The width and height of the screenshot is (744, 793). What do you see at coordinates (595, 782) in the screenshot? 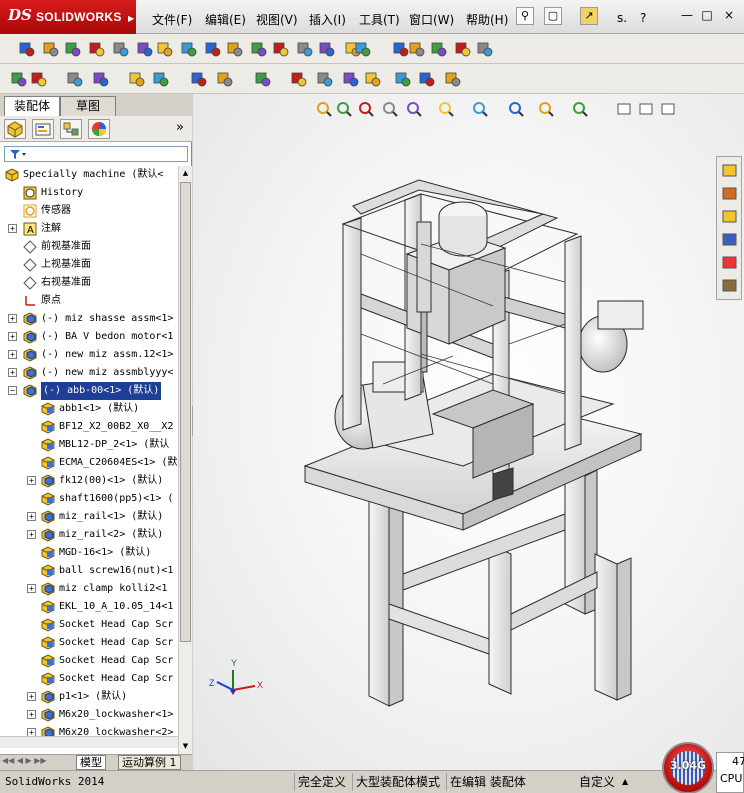
I see `status-units: 自定义` at bounding box center [595, 782].